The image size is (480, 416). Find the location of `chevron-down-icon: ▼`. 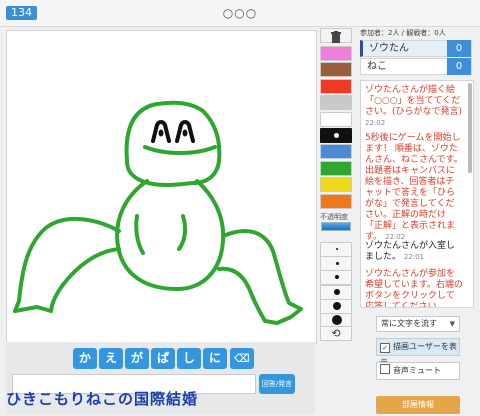

chevron-down-icon: ▼ is located at coordinates (452, 324).